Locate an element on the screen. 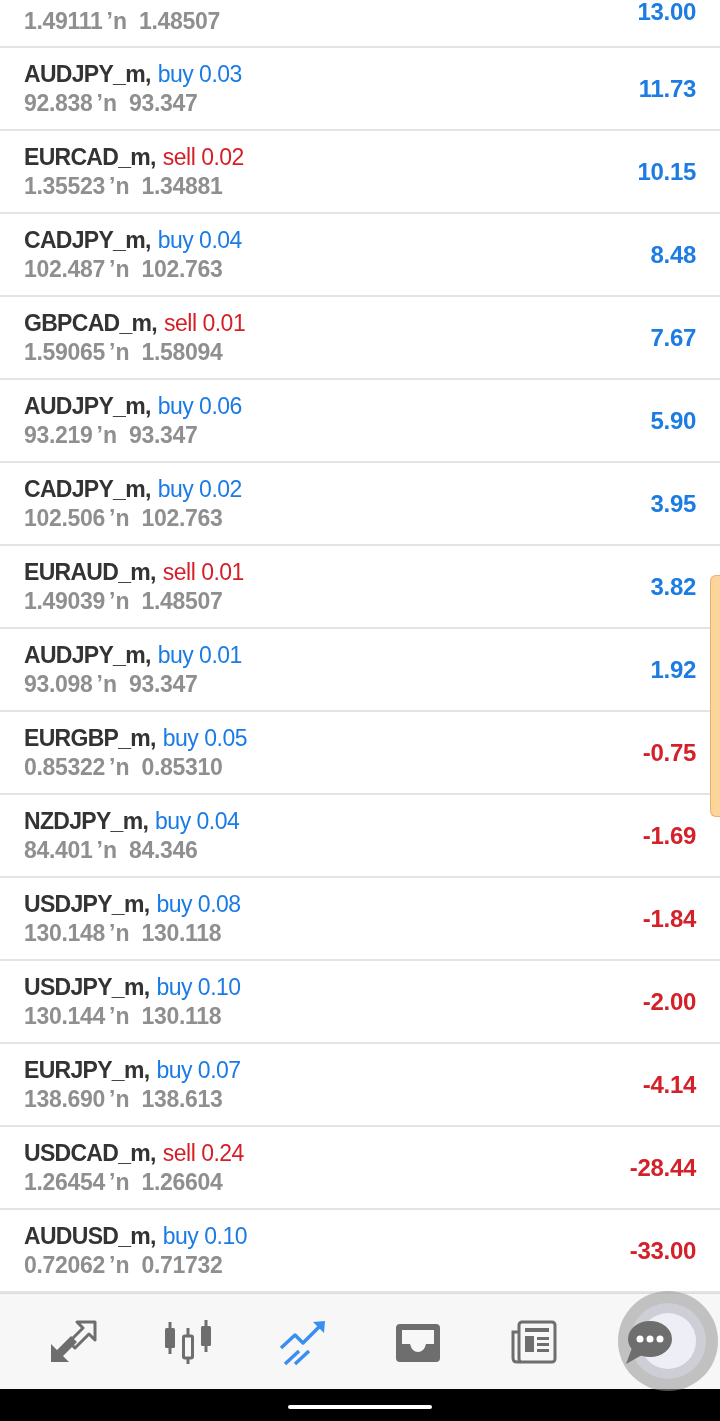 The image size is (720, 1421). symbol-label: GBPCAD_m, is located at coordinates (90, 323).